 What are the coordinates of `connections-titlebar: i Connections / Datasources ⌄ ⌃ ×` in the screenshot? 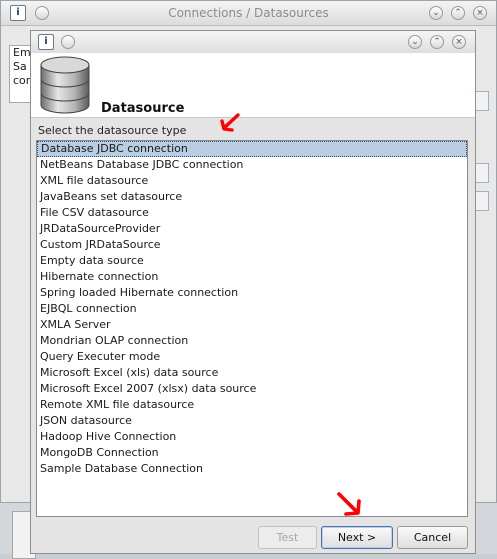 It's located at (248, 13).